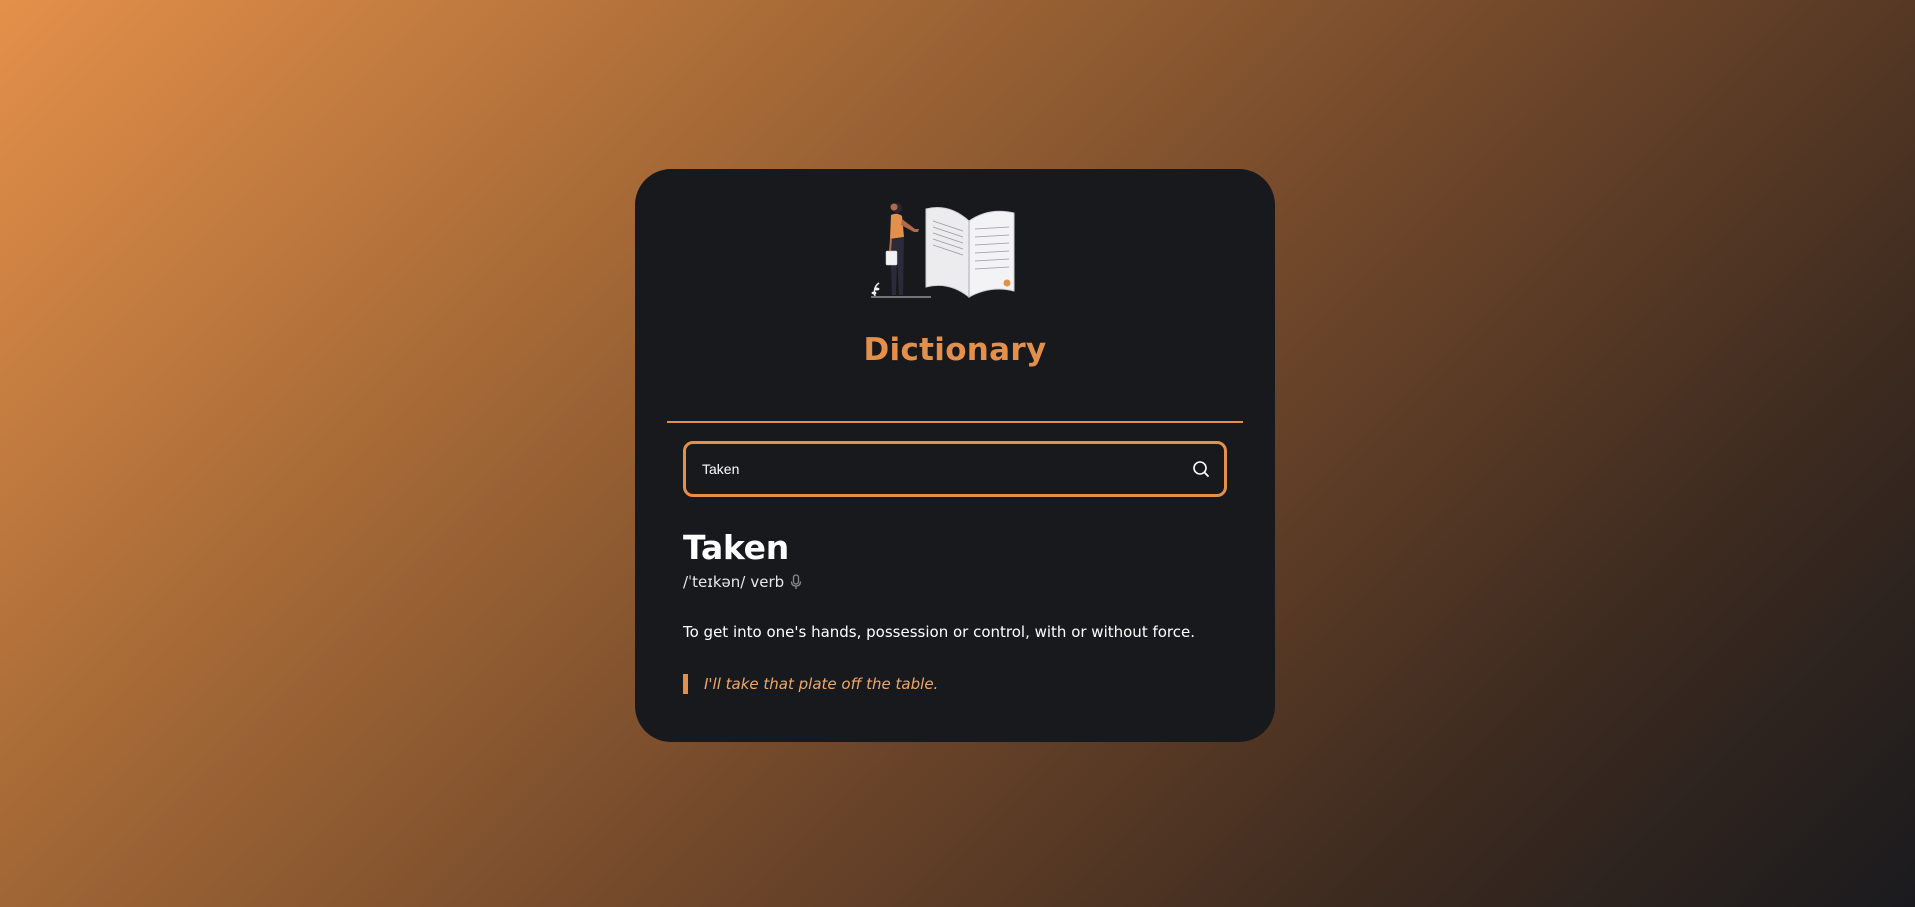 The width and height of the screenshot is (1915, 907). I want to click on part-of-speech: verb, so click(767, 582).